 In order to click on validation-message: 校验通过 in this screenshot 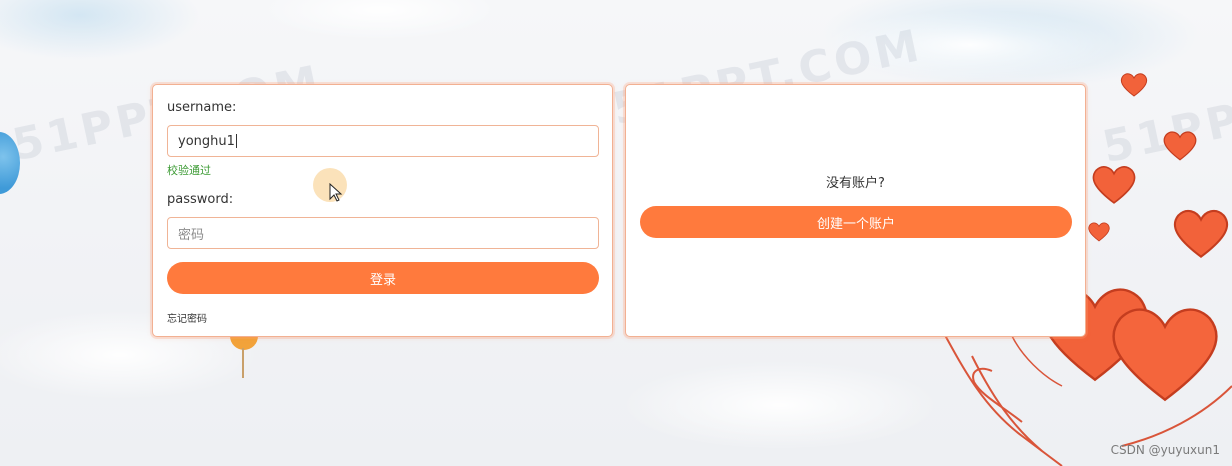, I will do `click(189, 170)`.